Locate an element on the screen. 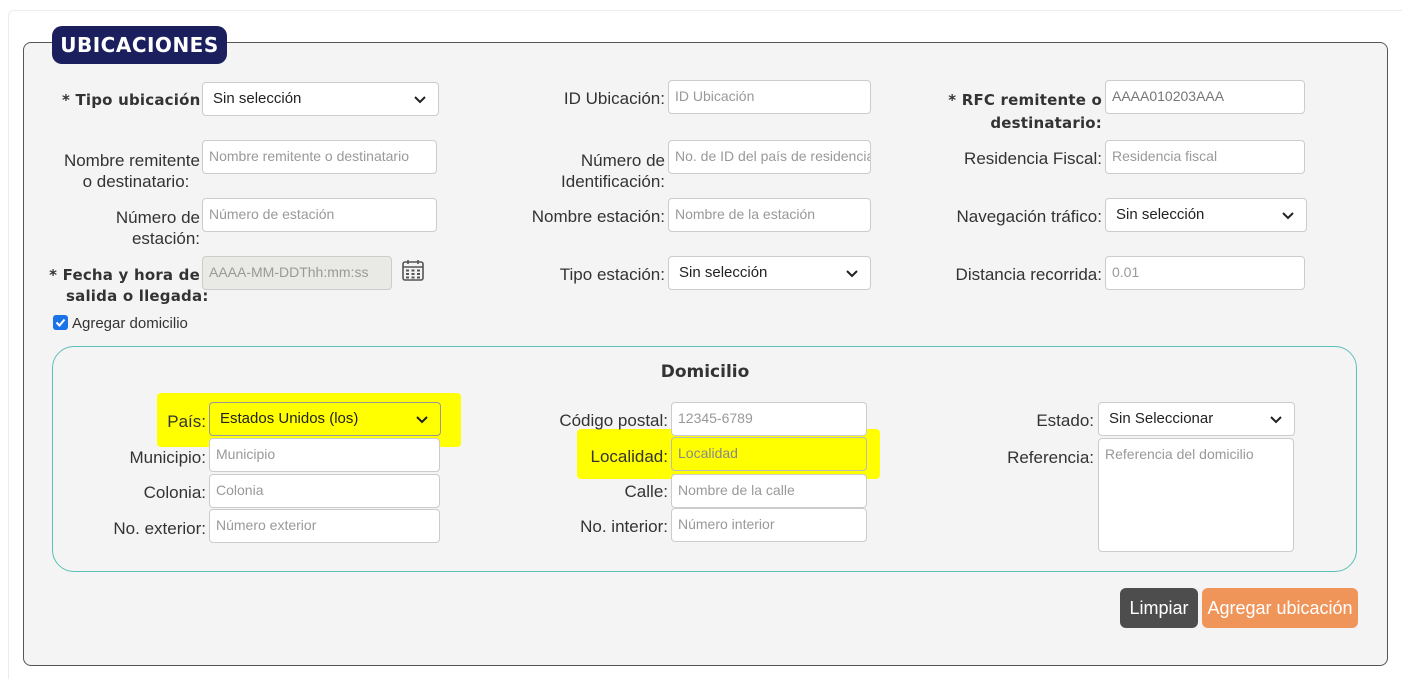 The width and height of the screenshot is (1402, 679). calle-input: Nombre de la calle is located at coordinates (769, 491).